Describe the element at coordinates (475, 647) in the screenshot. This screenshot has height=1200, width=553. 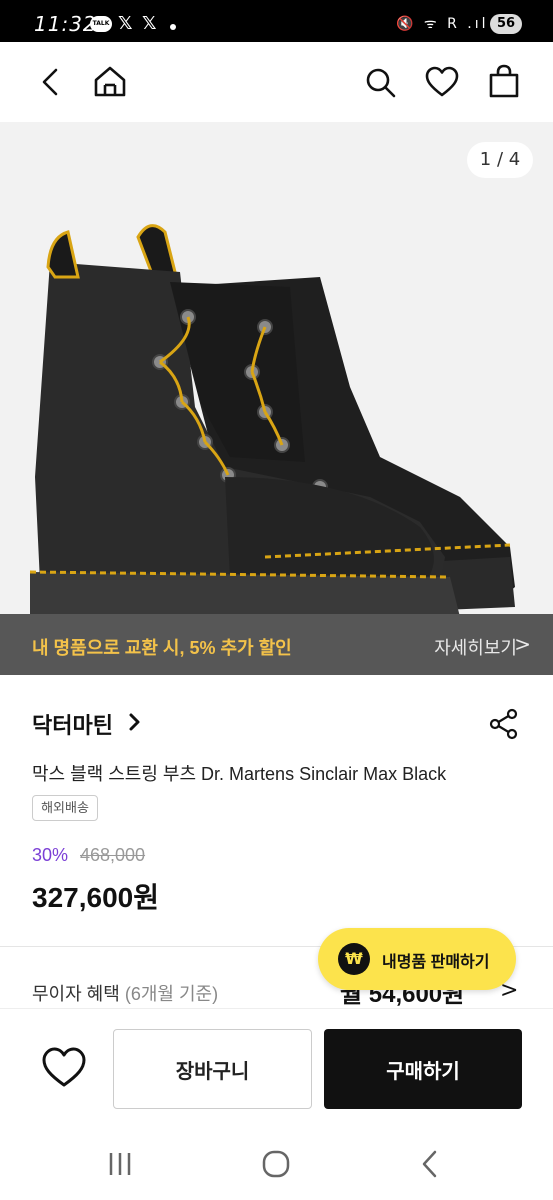
I see `promo-details-link: 자세히보기` at that location.